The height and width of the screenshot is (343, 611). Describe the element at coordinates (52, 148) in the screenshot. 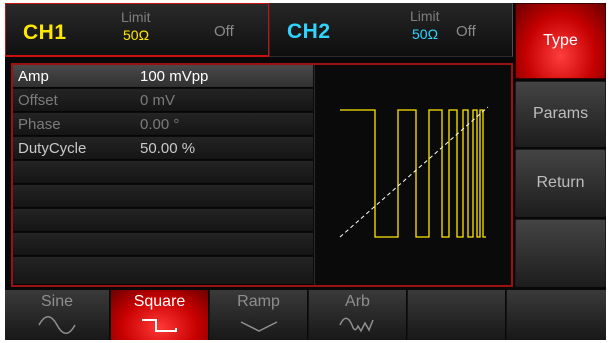

I see `param-name-dutycycle: DutyCycle` at that location.